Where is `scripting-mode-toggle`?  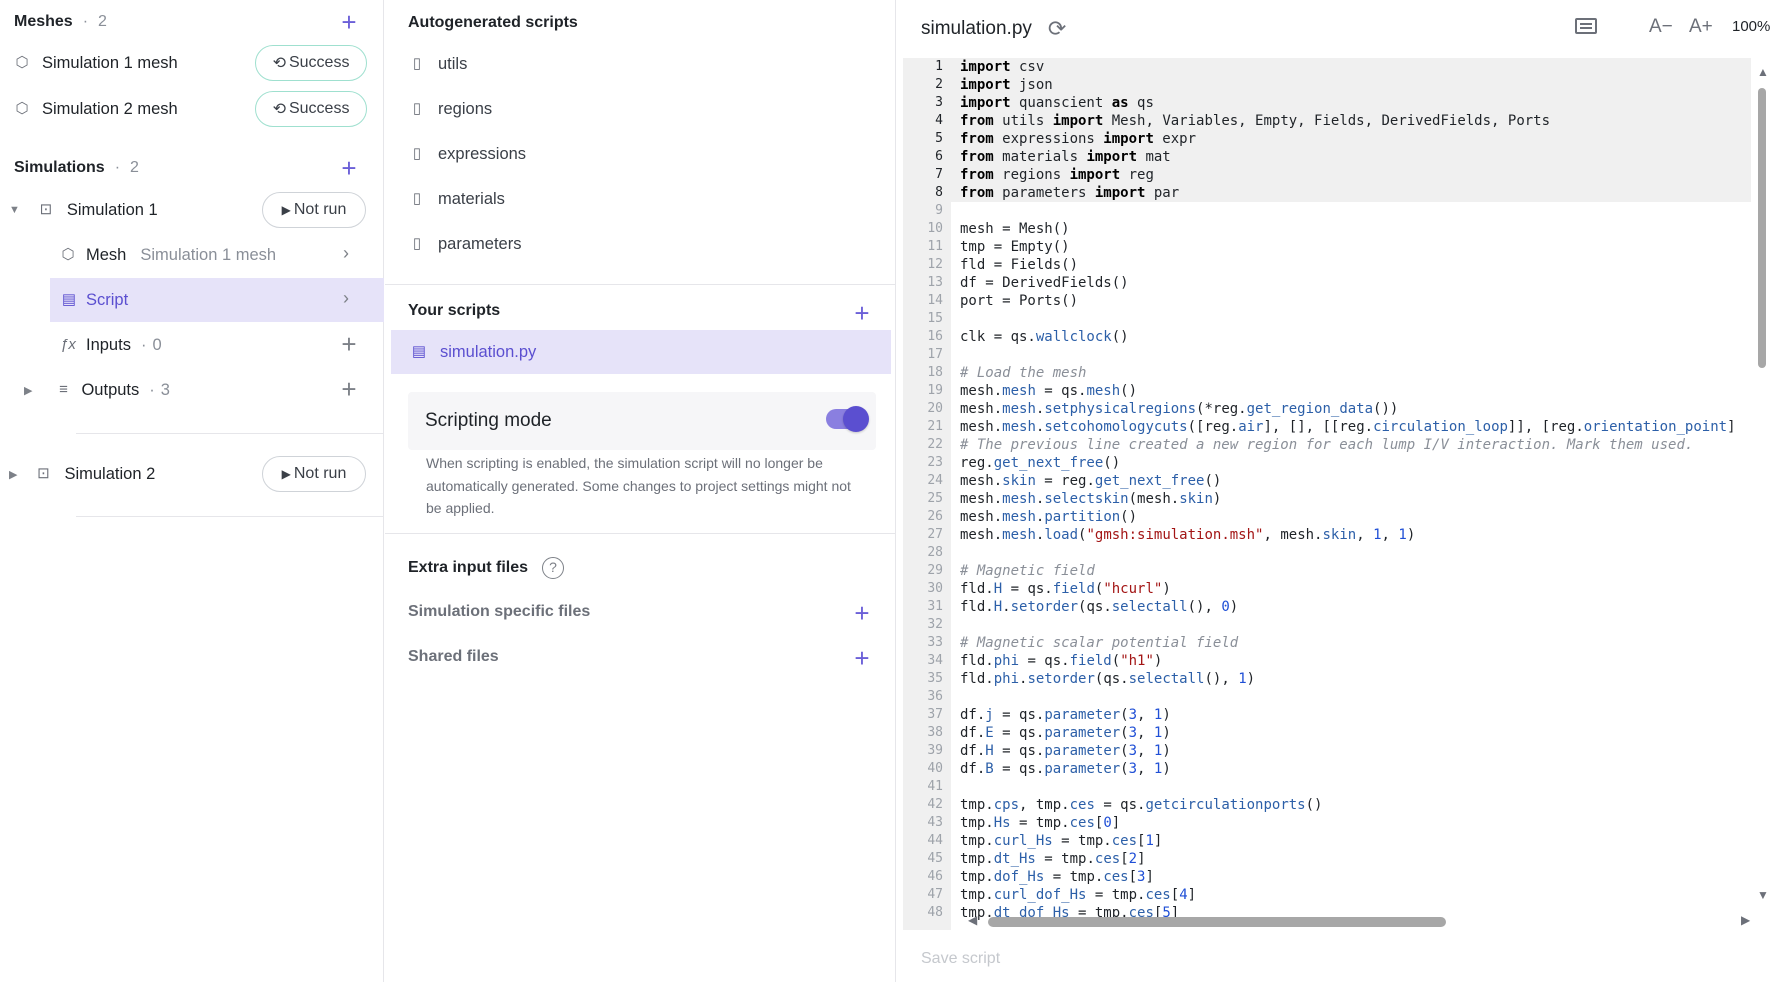 scripting-mode-toggle is located at coordinates (847, 419).